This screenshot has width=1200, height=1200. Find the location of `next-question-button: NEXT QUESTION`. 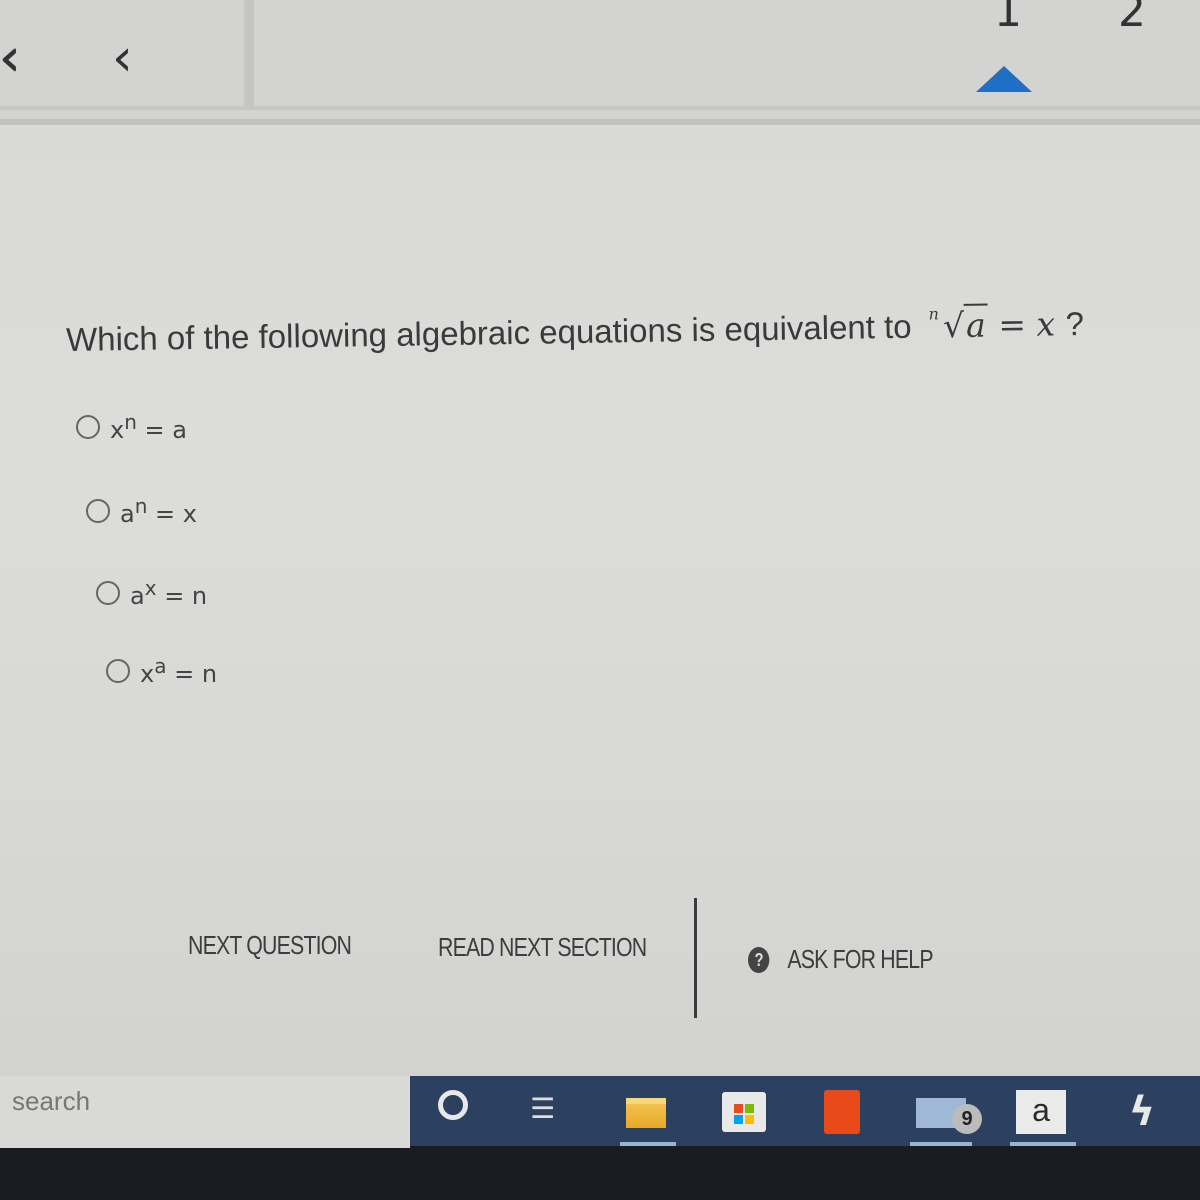

next-question-button: NEXT QUESTION is located at coordinates (270, 945).